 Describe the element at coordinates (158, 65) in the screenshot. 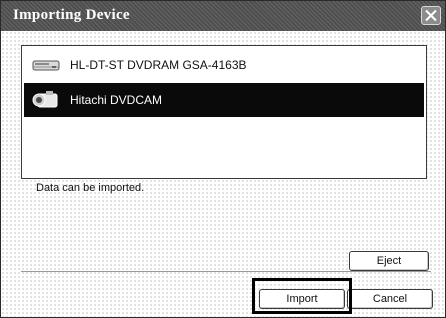

I see `device-label: HL-DT-ST DVDRAM GSA-4163B` at that location.